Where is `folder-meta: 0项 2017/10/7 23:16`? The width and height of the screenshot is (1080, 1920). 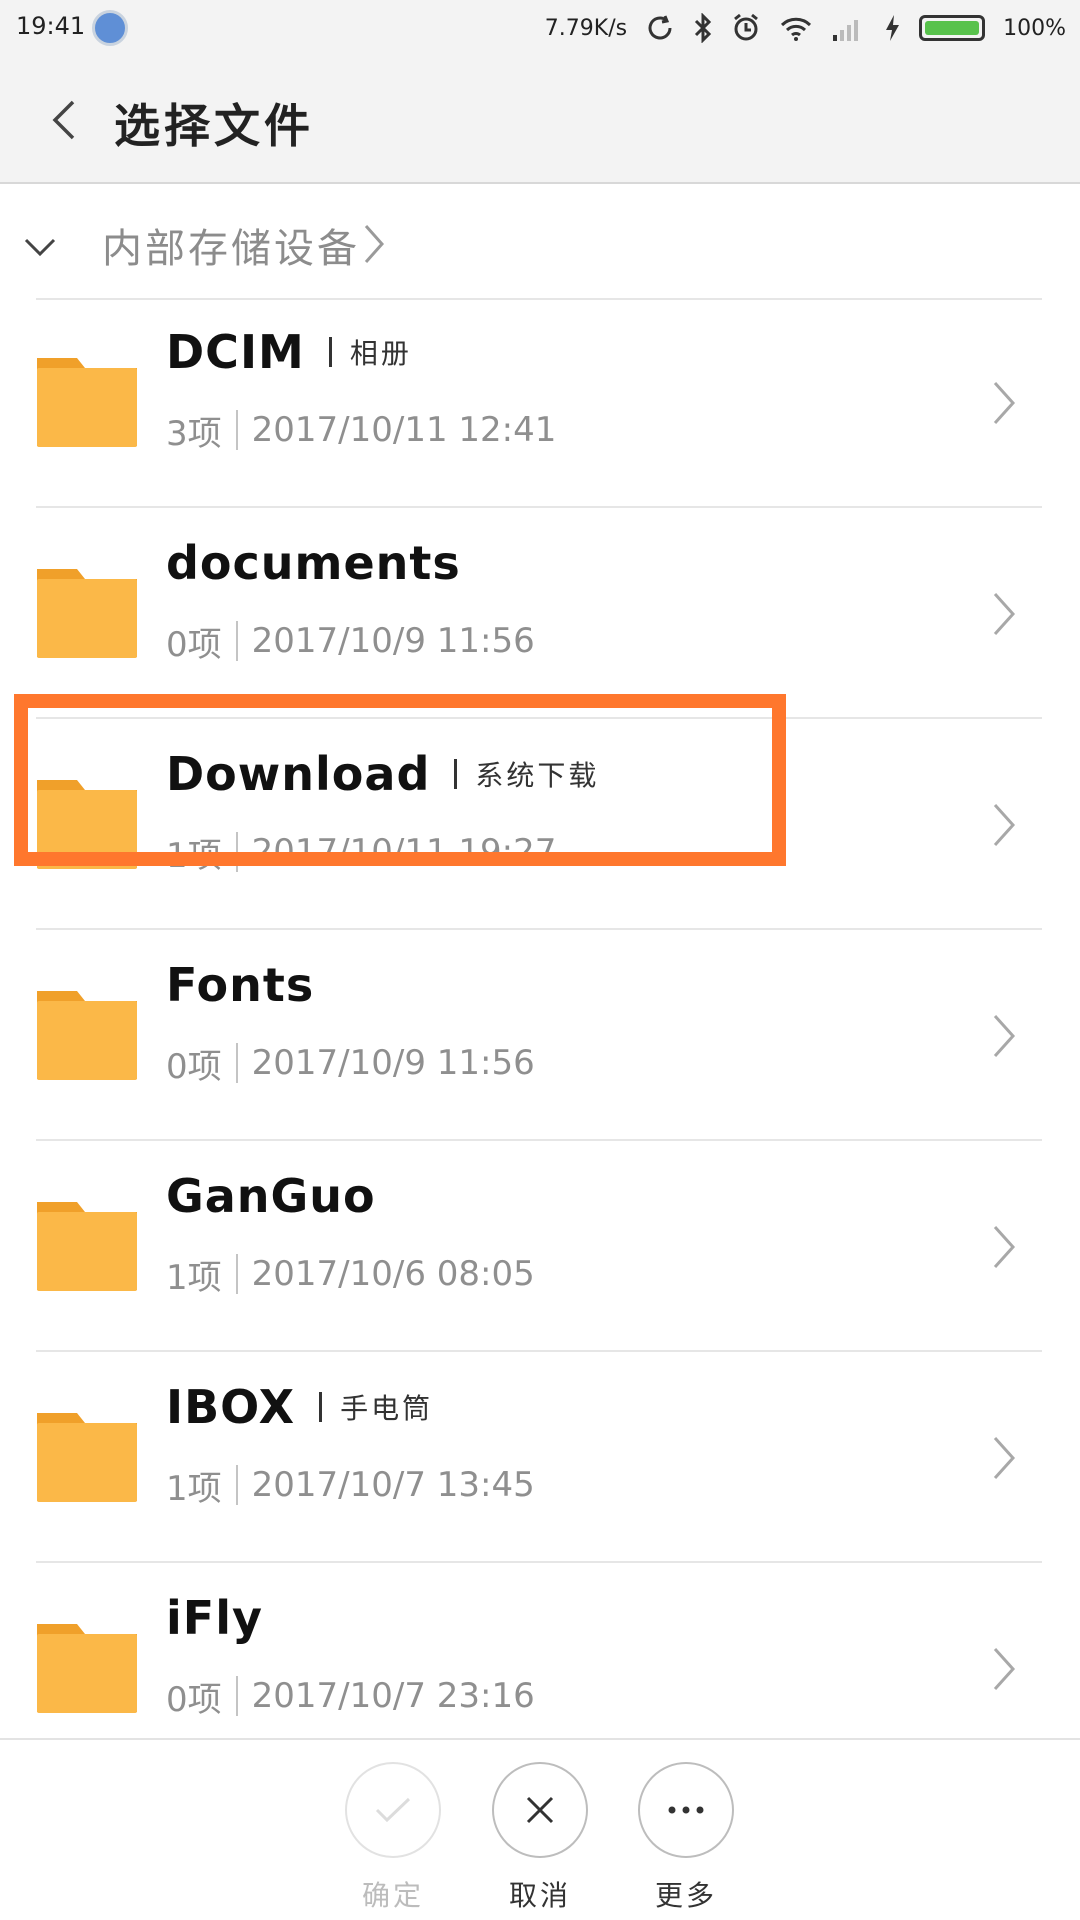 folder-meta: 0项 2017/10/7 23:16 is located at coordinates (350, 1697).